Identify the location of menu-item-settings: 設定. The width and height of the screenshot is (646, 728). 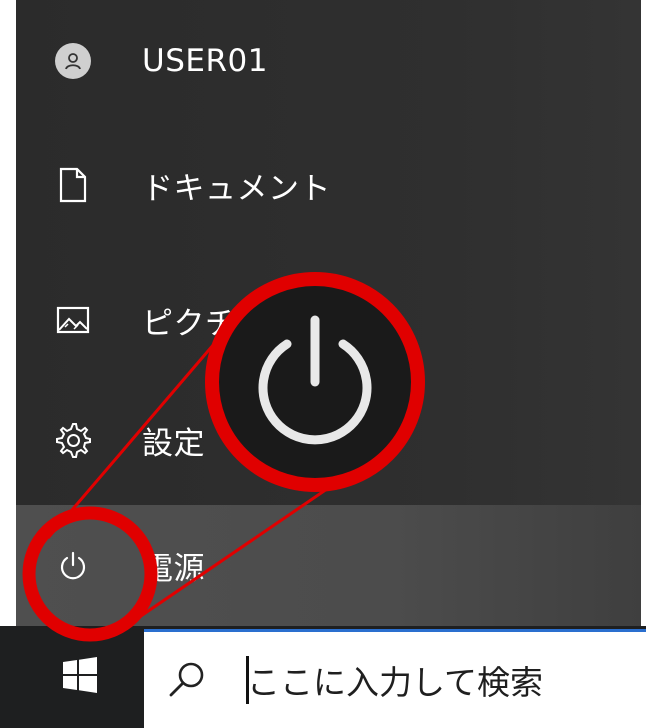
(328, 440).